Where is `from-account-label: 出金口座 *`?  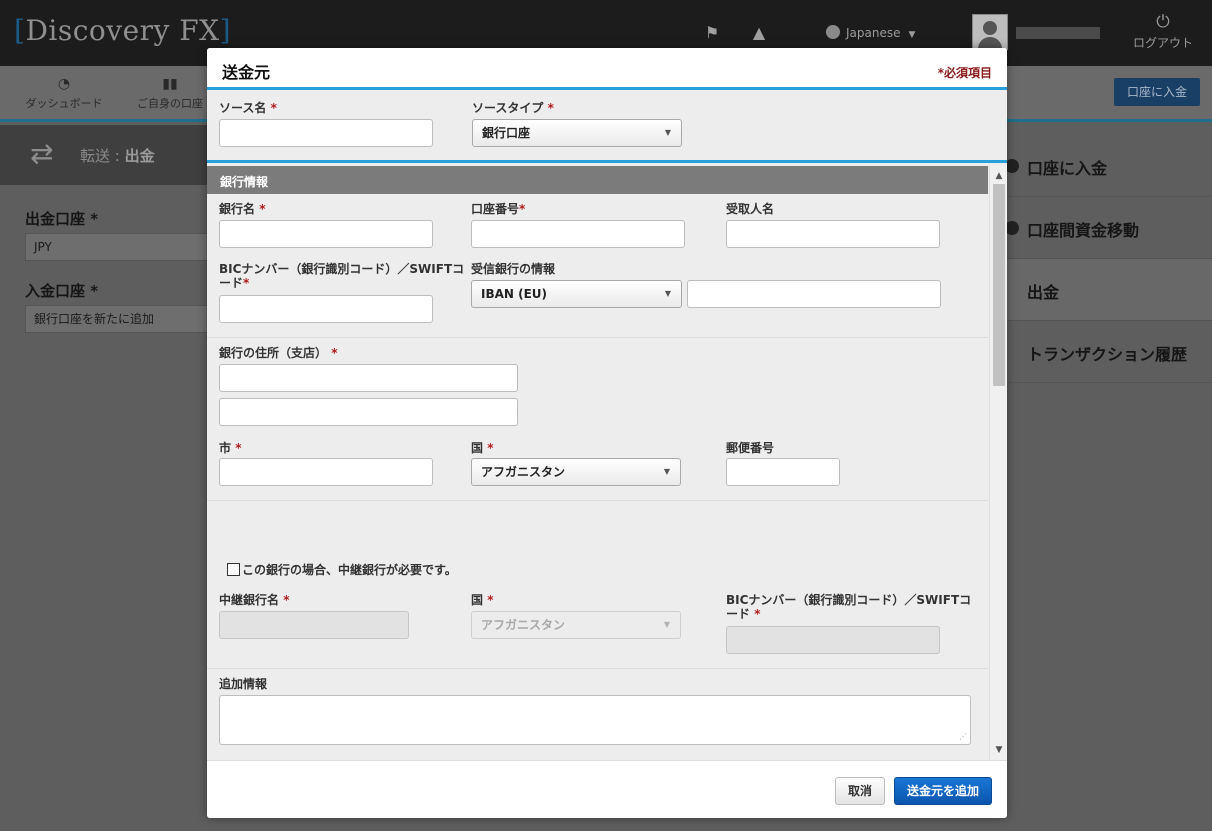
from-account-label: 出金口座 * is located at coordinates (62, 219).